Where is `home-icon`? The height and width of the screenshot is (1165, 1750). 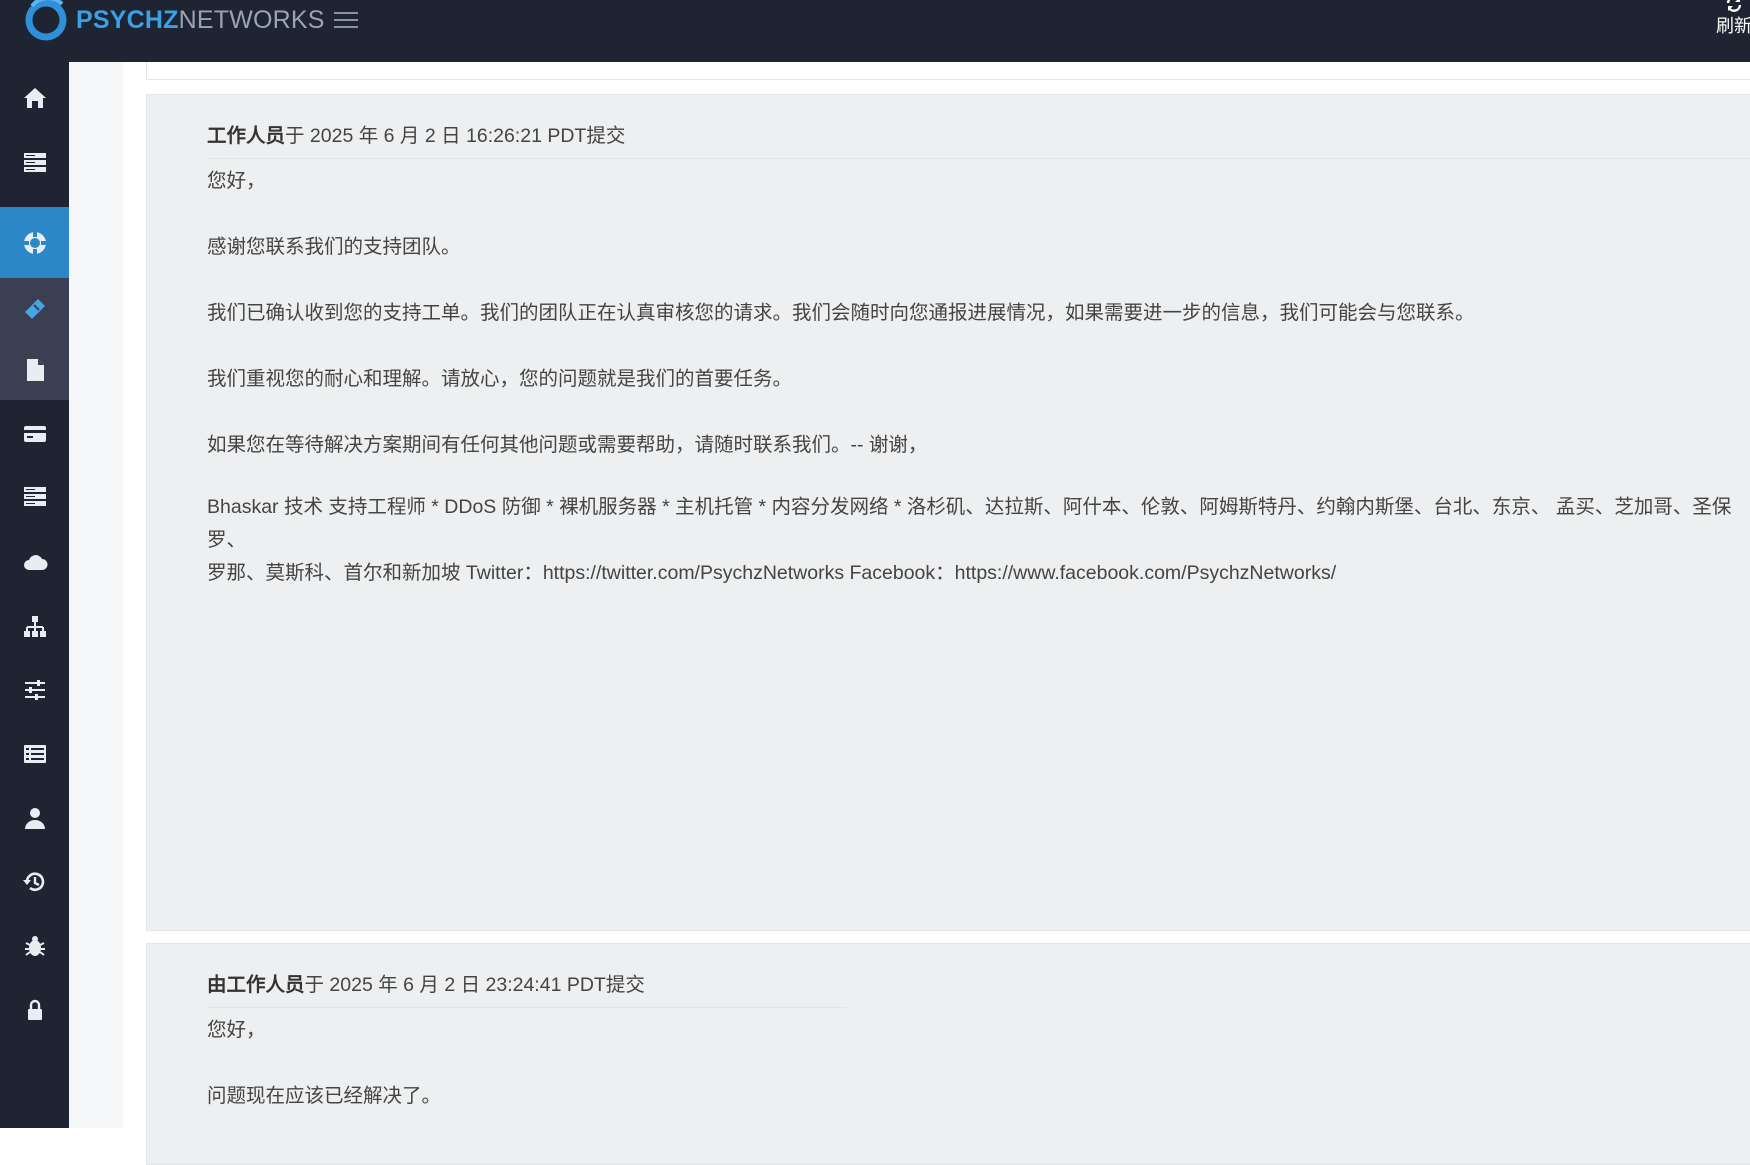
home-icon is located at coordinates (34, 98).